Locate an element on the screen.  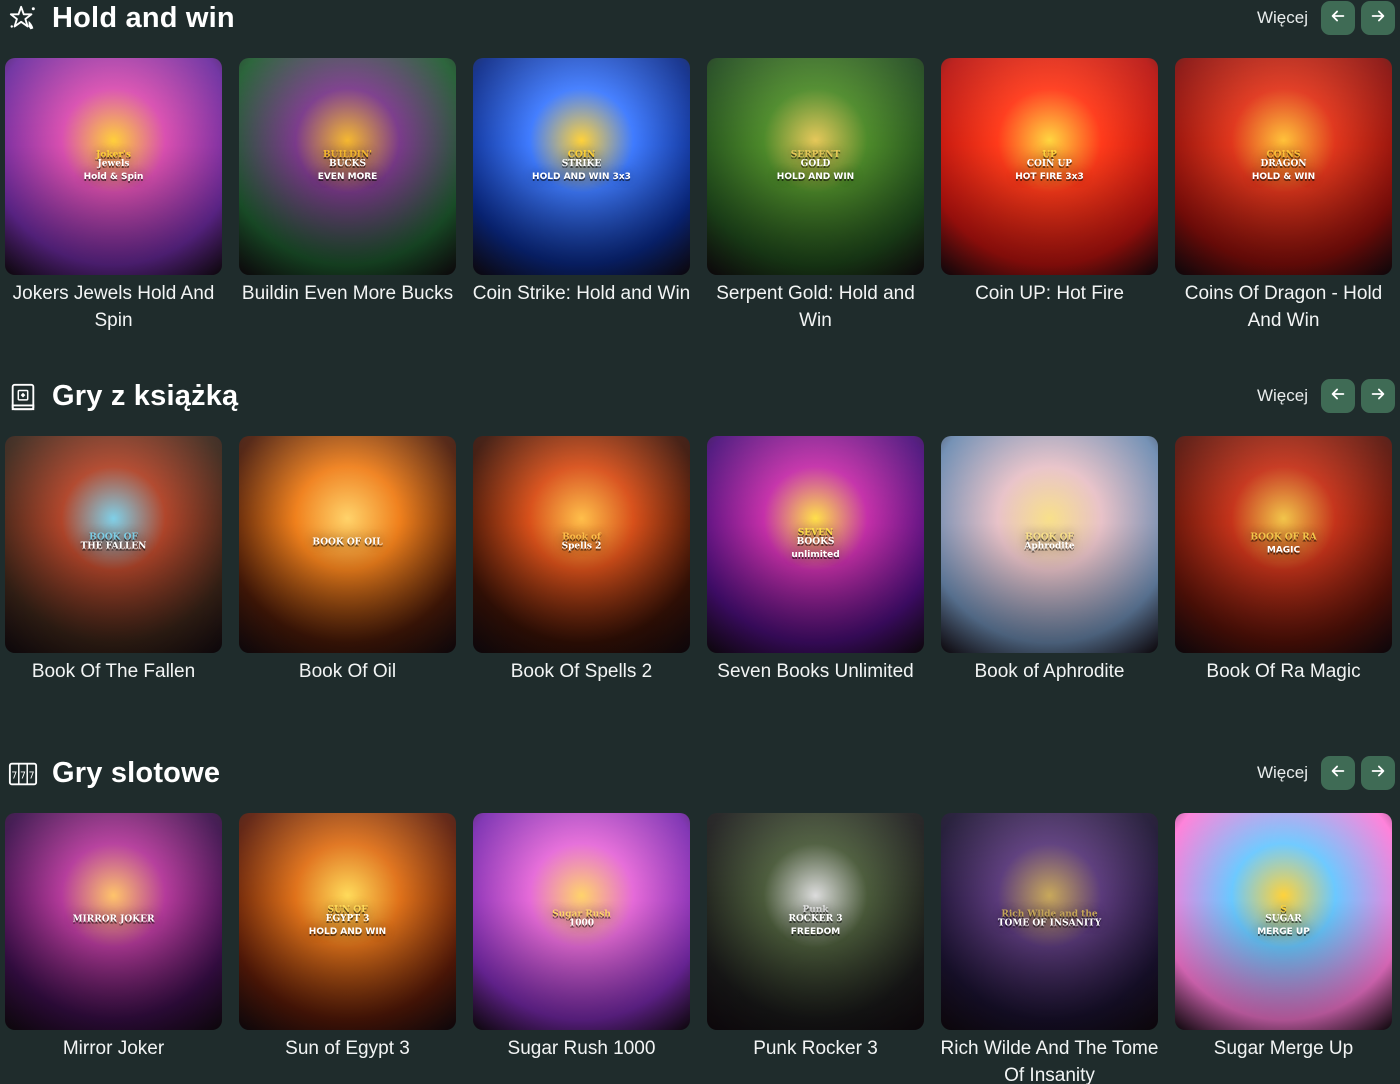
game-thumbnail: SUN OF EGYPT 3 HOLD AND WIN is located at coordinates (347, 921).